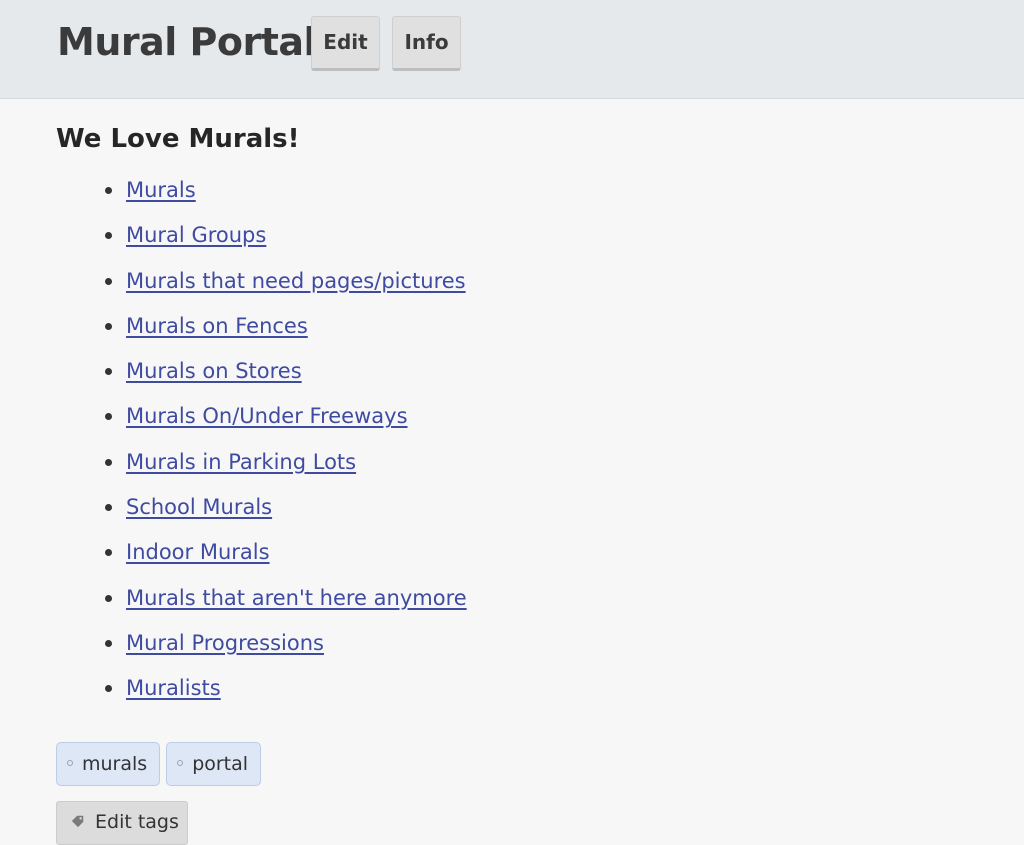 This screenshot has height=845, width=1024. Describe the element at coordinates (267, 416) in the screenshot. I see `link-murals-freeways: Murals On/Under Freeways` at that location.